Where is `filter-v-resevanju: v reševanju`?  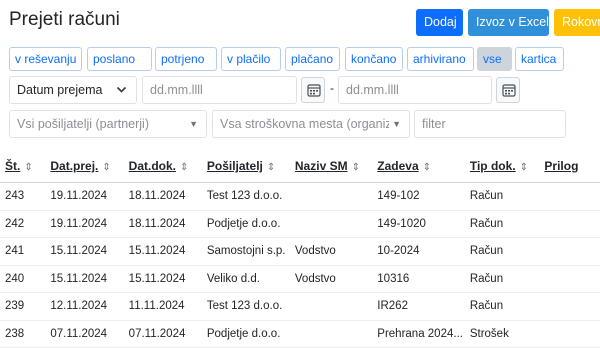
filter-v-resevanju: v reševanju is located at coordinates (45, 59).